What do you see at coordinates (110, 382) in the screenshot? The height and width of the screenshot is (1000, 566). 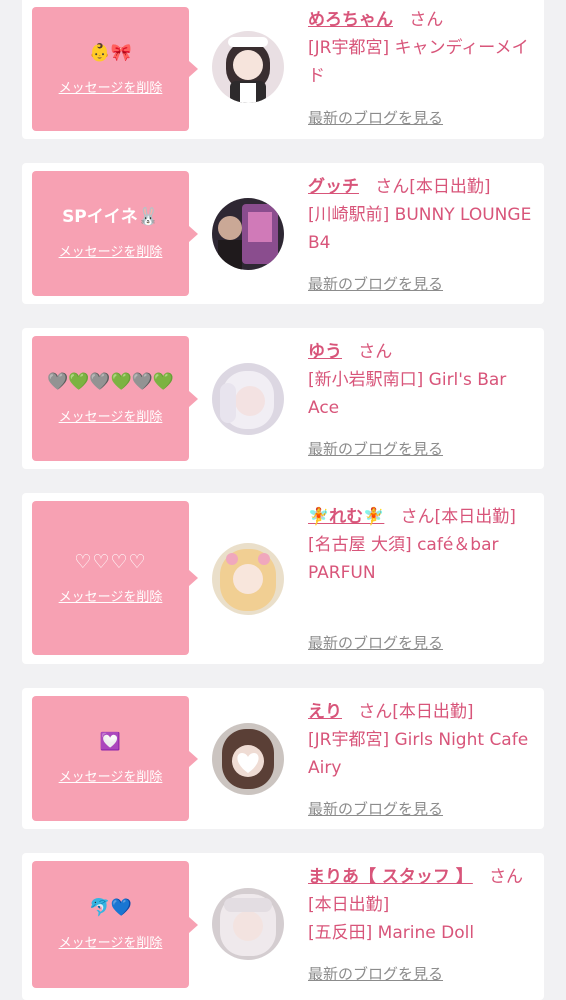 I see `message-text: 🩶💚🩶💚🩶💚` at bounding box center [110, 382].